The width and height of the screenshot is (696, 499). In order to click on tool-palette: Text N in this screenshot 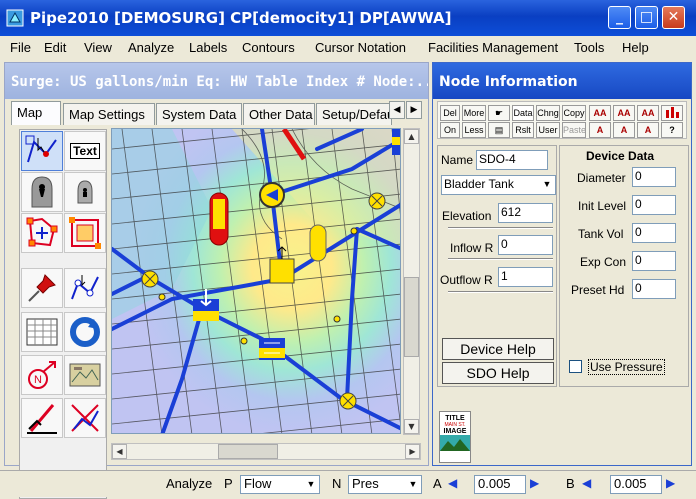, I will do `click(63, 314)`.